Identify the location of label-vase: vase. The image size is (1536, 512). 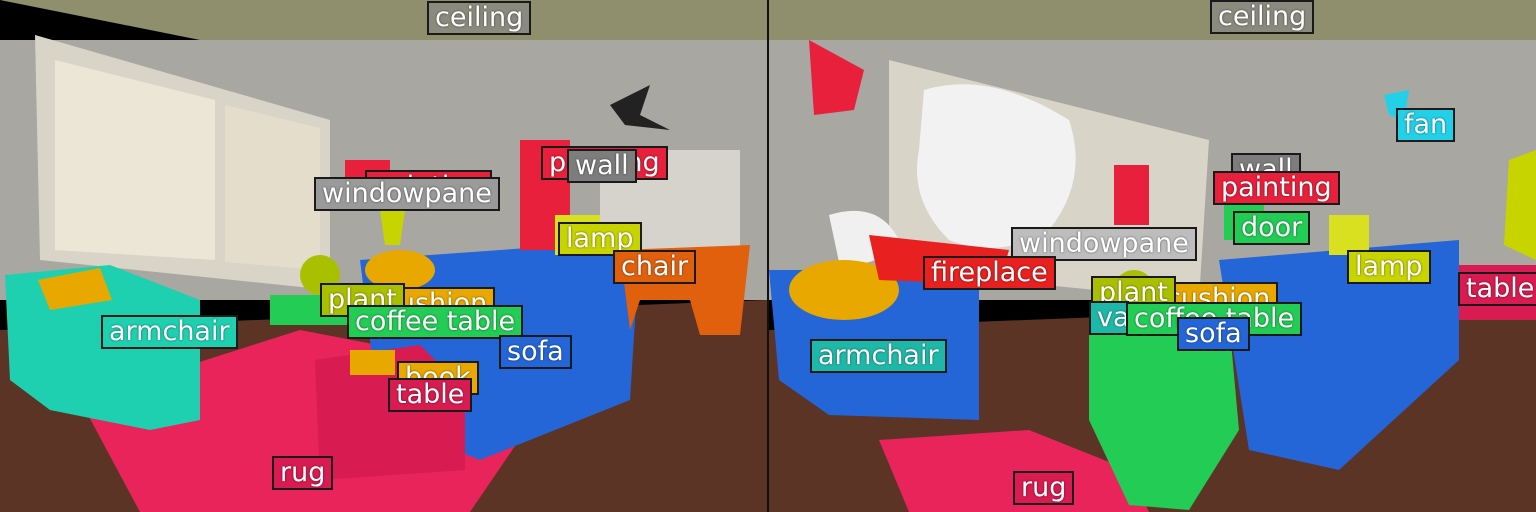
(1109, 318).